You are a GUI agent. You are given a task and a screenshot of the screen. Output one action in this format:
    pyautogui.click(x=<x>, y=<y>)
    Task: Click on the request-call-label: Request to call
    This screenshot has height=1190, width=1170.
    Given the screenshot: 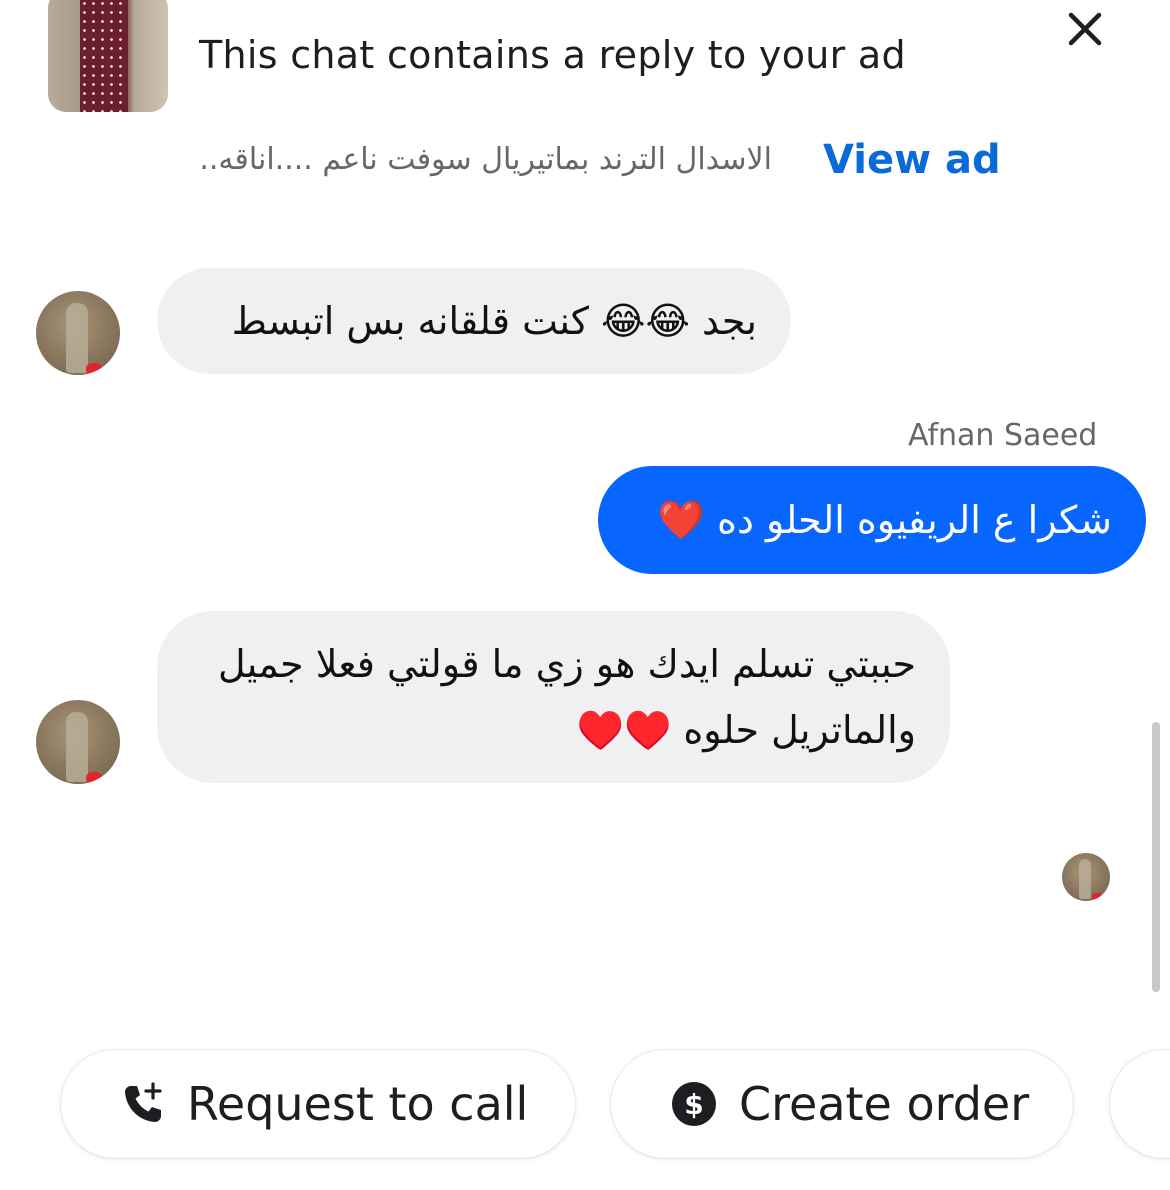 What is the action you would take?
    pyautogui.click(x=358, y=1104)
    